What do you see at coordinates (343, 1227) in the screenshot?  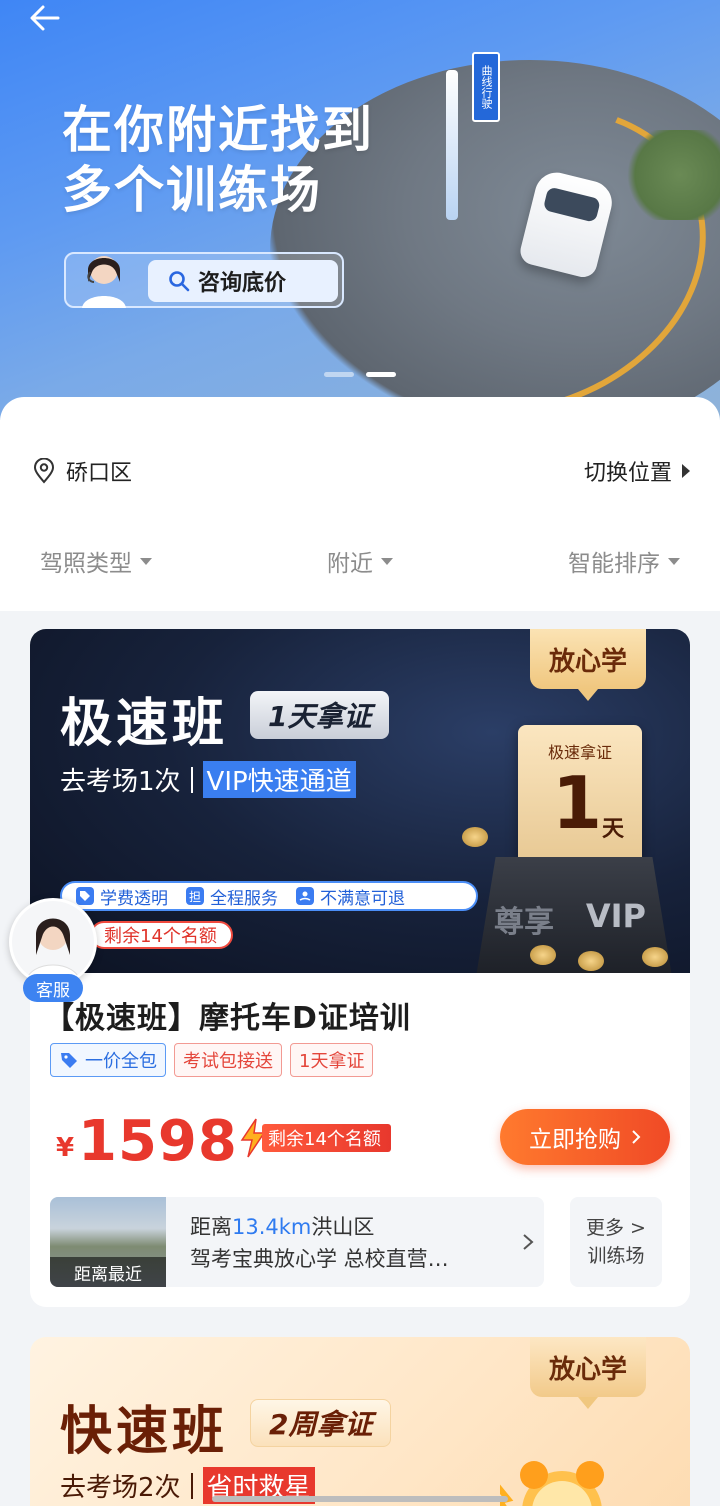 I see `field-area: 洪山区` at bounding box center [343, 1227].